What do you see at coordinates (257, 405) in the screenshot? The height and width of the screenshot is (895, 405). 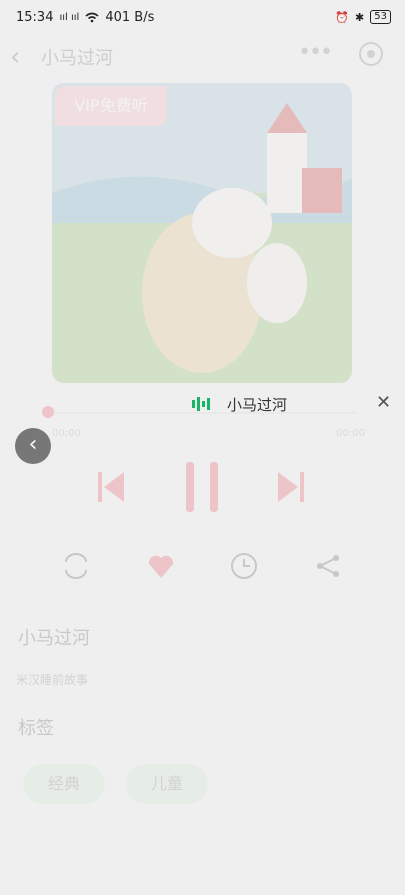 I see `mini-player-title: 小马过河` at bounding box center [257, 405].